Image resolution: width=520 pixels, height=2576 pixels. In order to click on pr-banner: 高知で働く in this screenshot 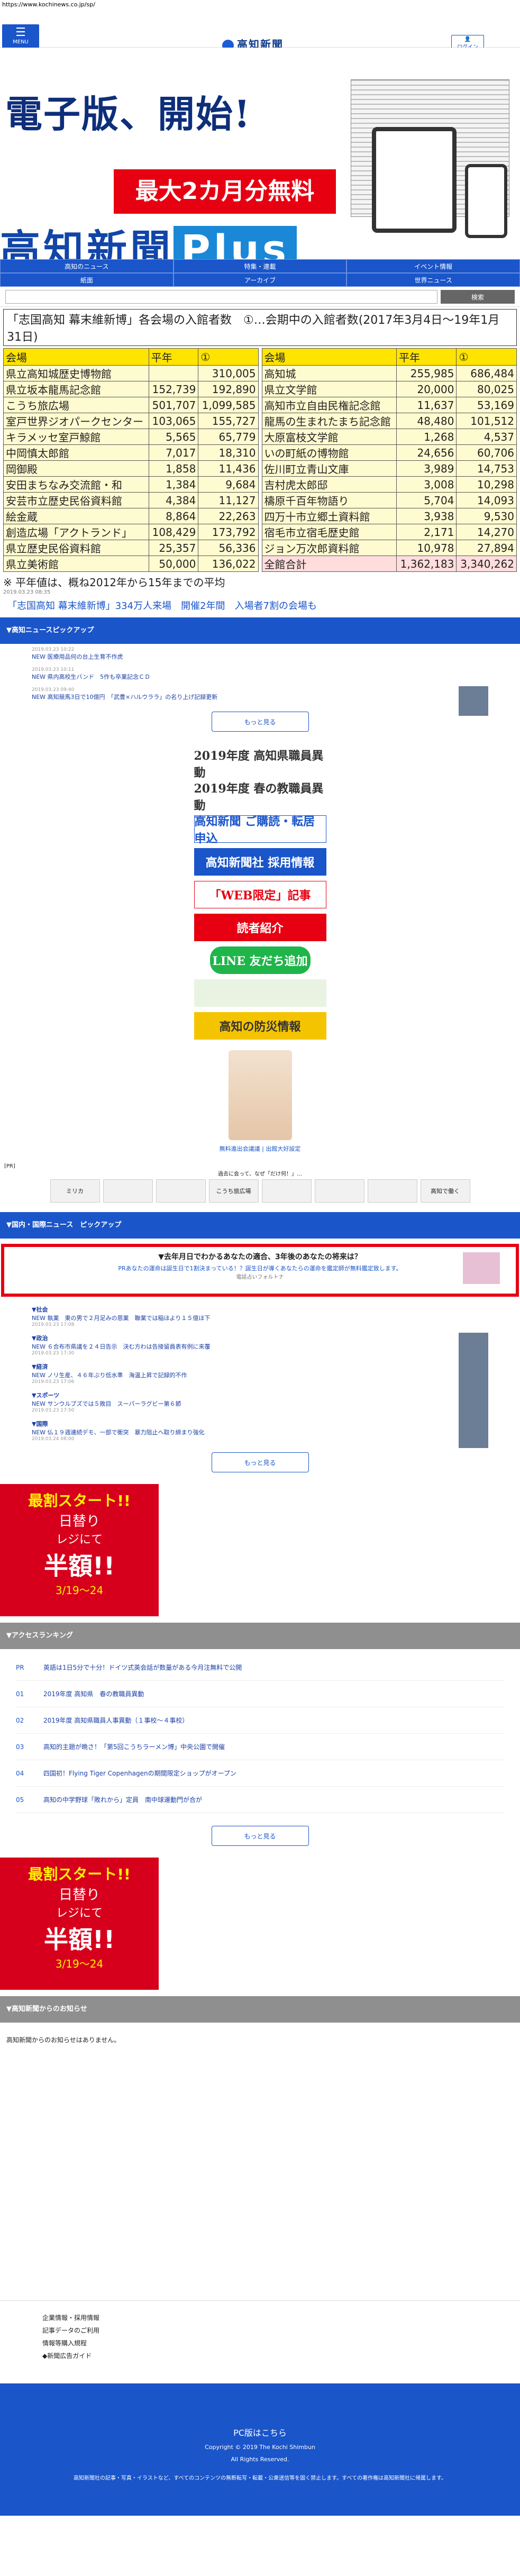, I will do `click(445, 1191)`.